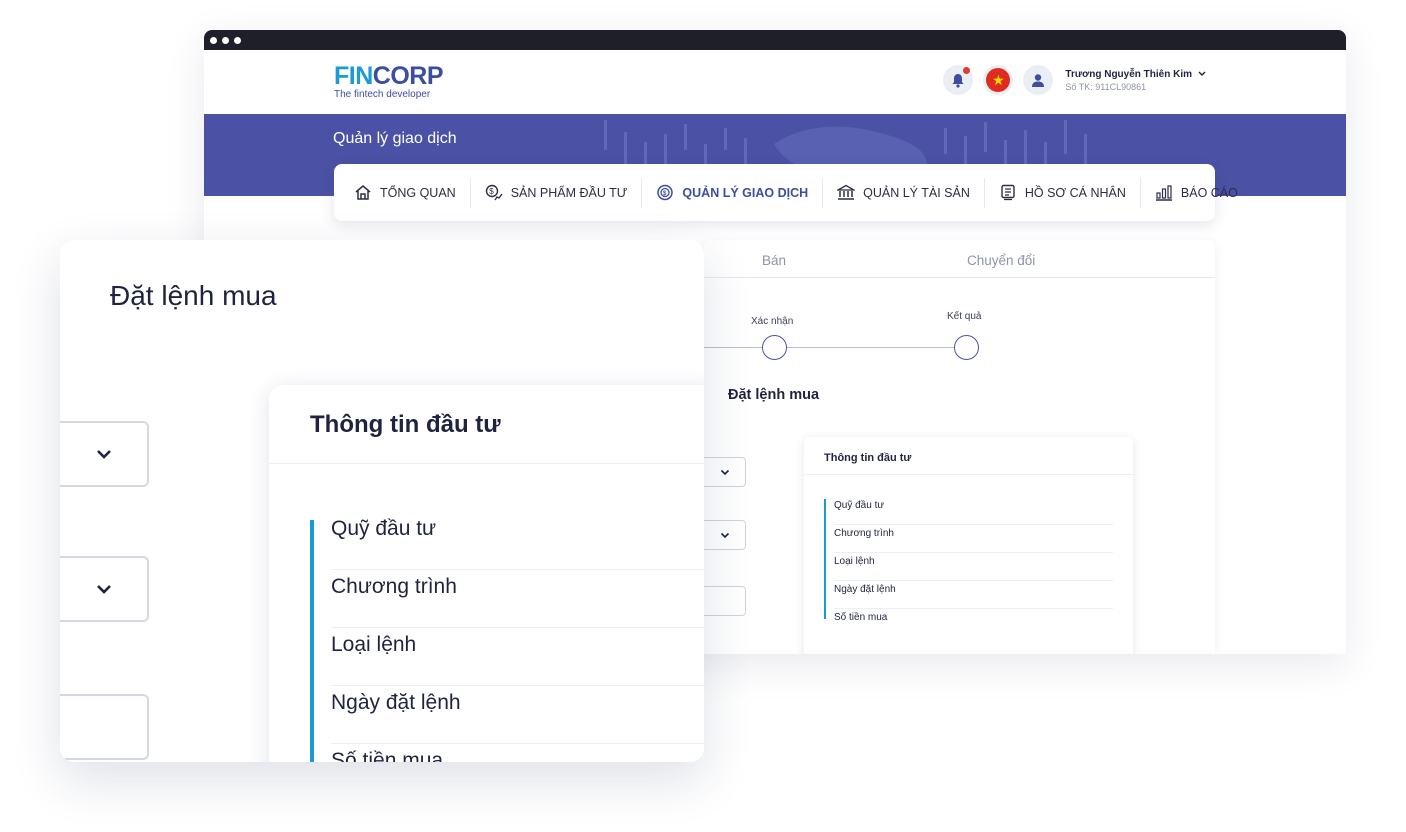  I want to click on fincorp-logo: FINCORP The fintech developer, so click(389, 81).